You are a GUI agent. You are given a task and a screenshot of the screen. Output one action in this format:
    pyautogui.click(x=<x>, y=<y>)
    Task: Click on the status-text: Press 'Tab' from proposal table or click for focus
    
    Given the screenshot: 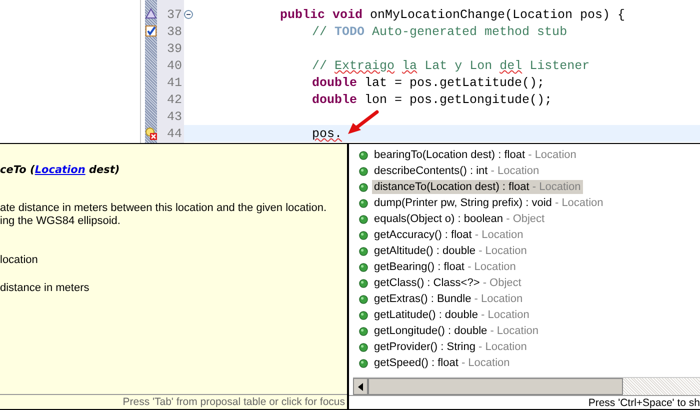 What is the action you would take?
    pyautogui.click(x=173, y=401)
    